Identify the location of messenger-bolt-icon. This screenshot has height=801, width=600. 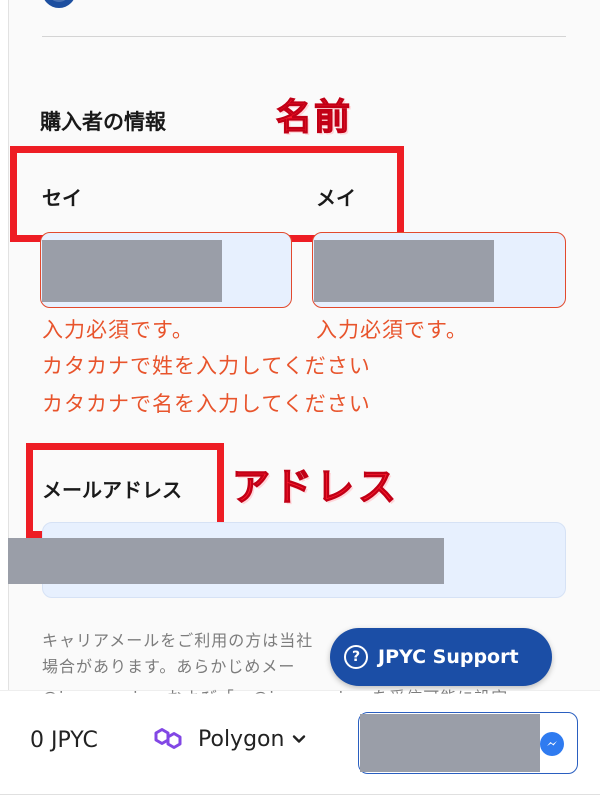
(552, 743).